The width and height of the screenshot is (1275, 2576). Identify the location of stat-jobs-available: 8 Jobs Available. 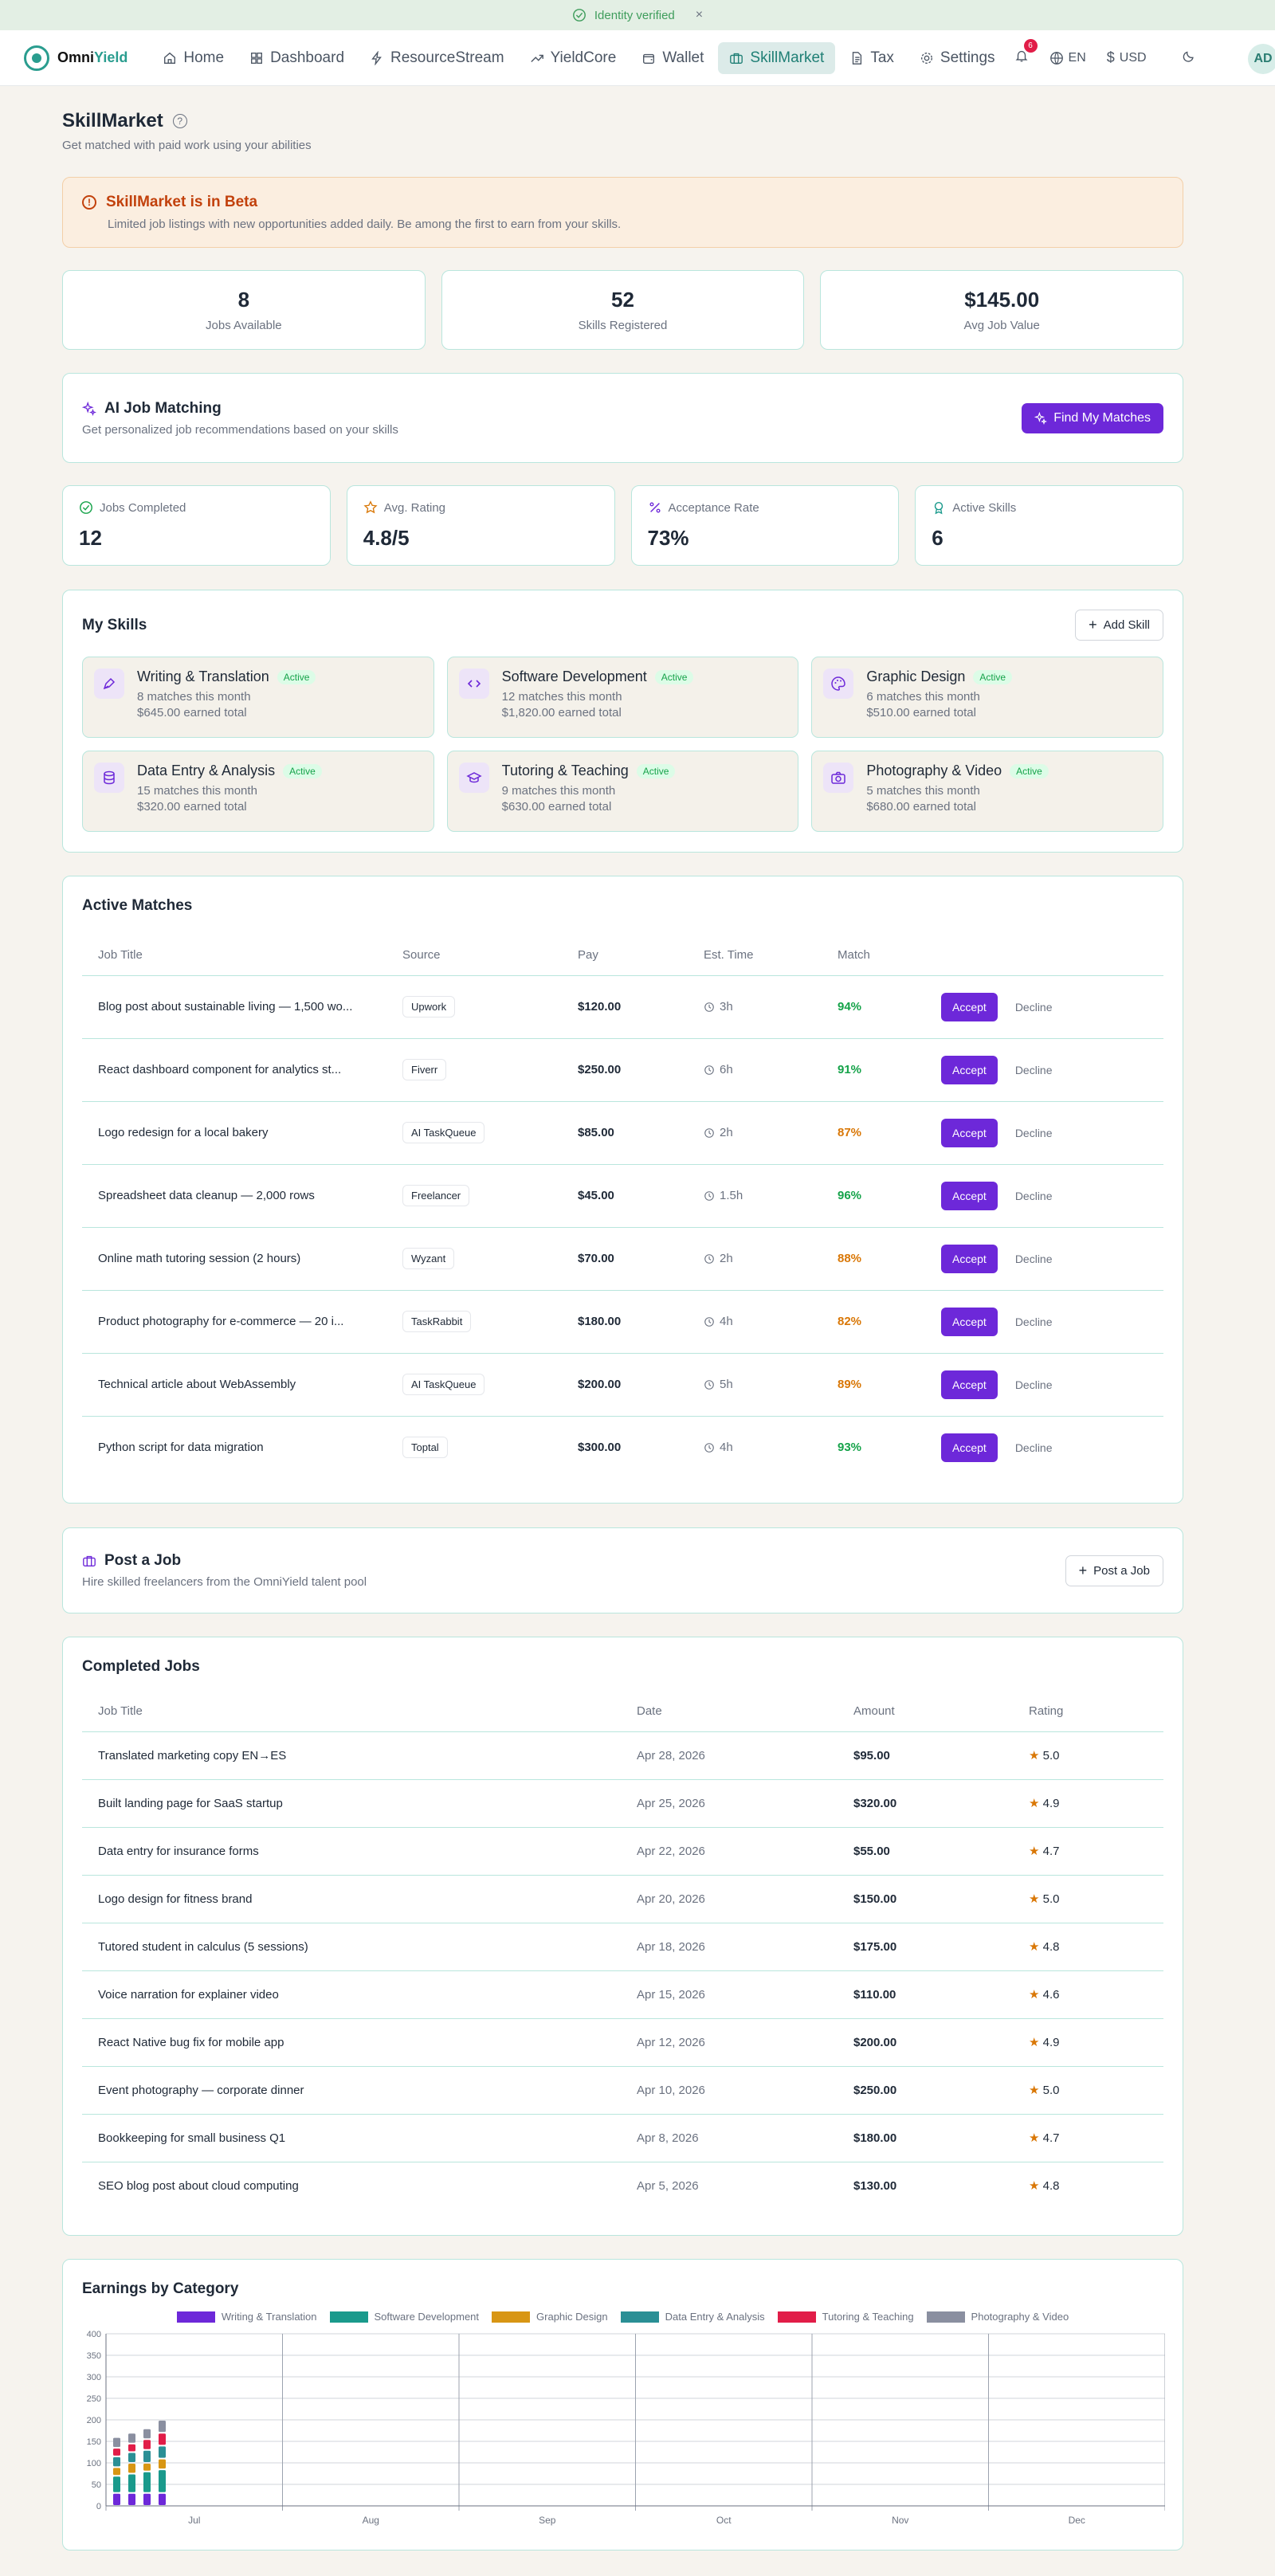
(244, 310).